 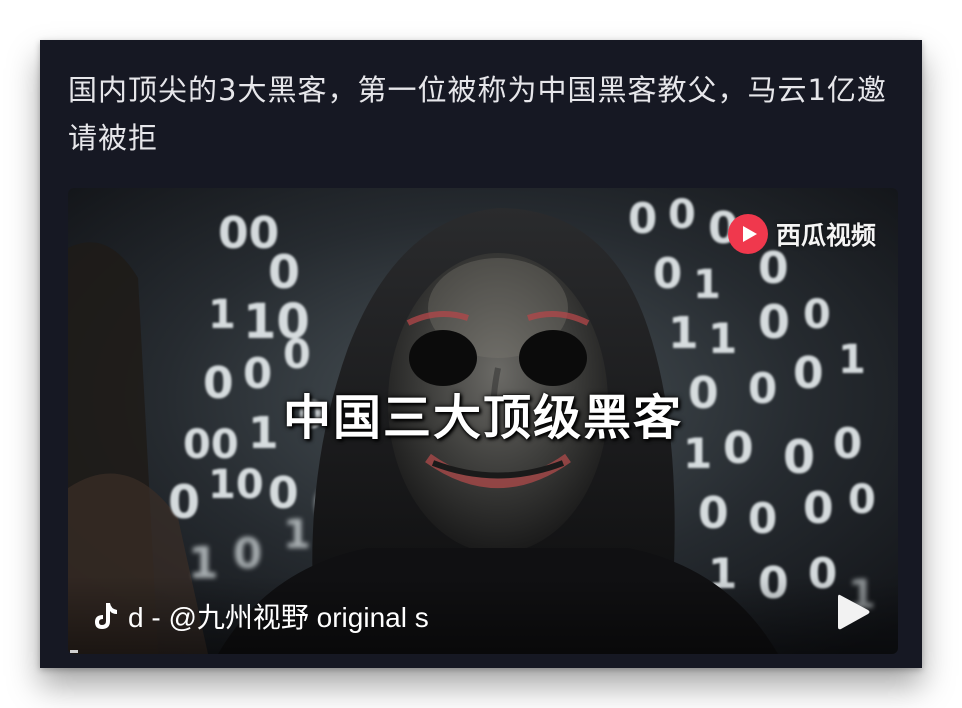 I want to click on video-overlay-title: 中国三大顶级黑客, so click(x=482, y=418).